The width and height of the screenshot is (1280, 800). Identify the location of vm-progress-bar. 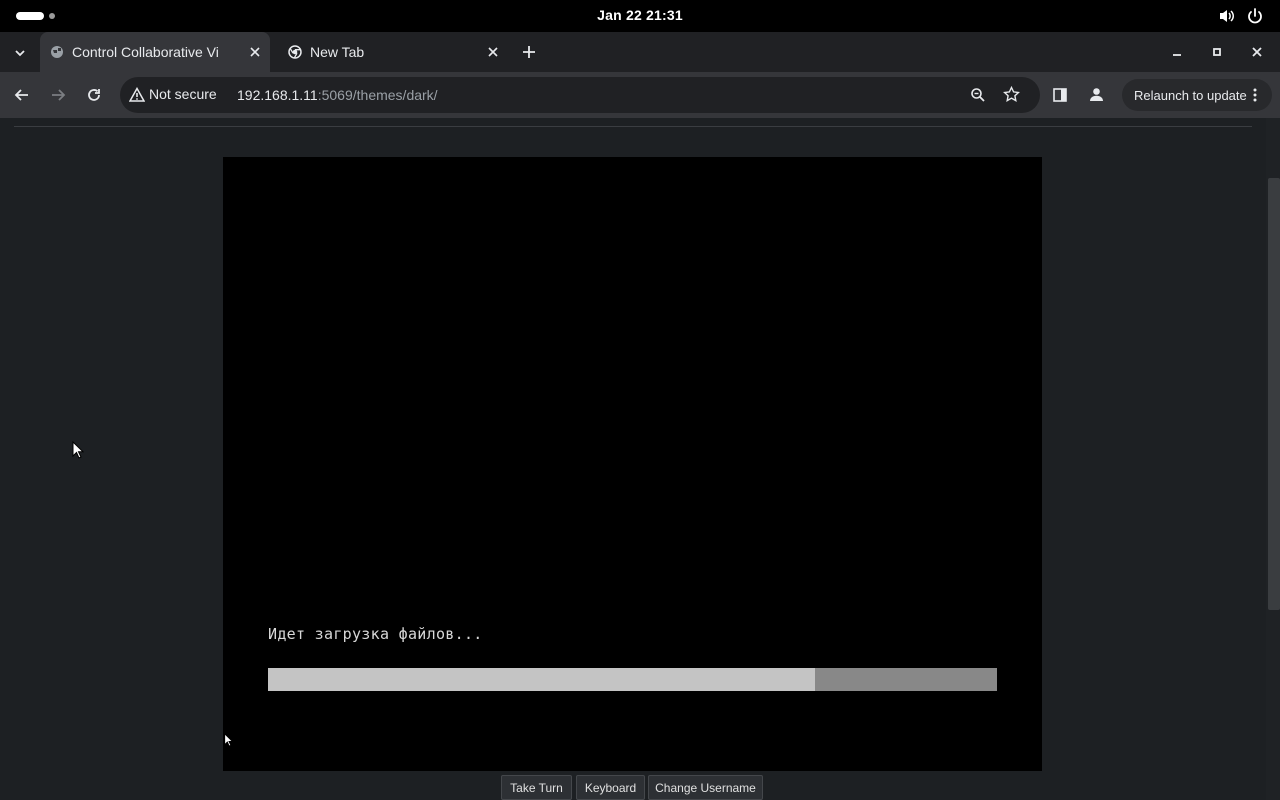
(632, 679).